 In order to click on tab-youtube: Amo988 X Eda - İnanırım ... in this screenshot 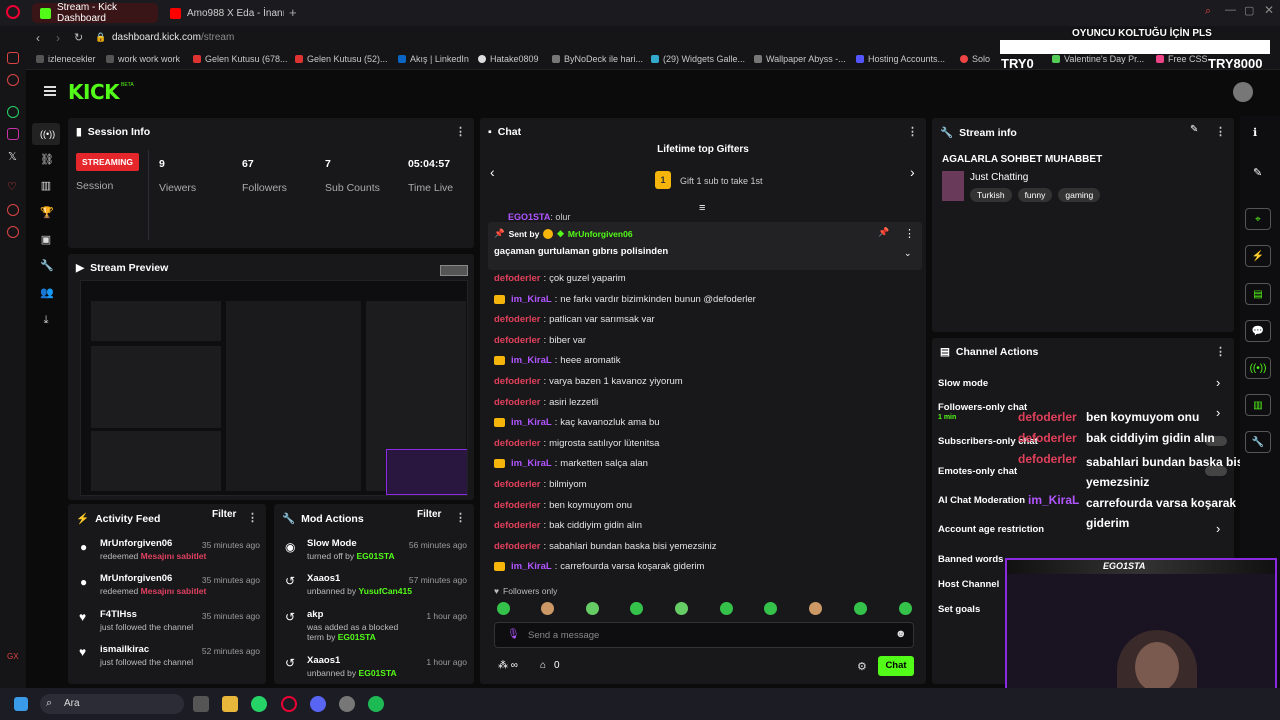, I will do `click(223, 13)`.